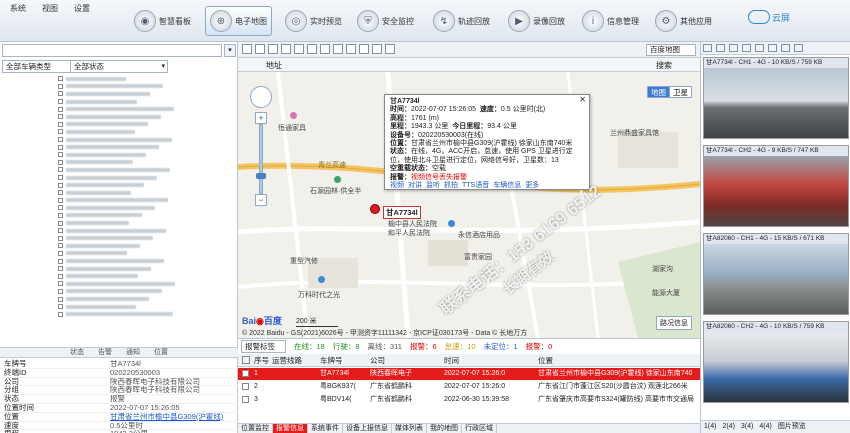 The image size is (850, 433). I want to click on popup-action-link: 监听, so click(433, 185).